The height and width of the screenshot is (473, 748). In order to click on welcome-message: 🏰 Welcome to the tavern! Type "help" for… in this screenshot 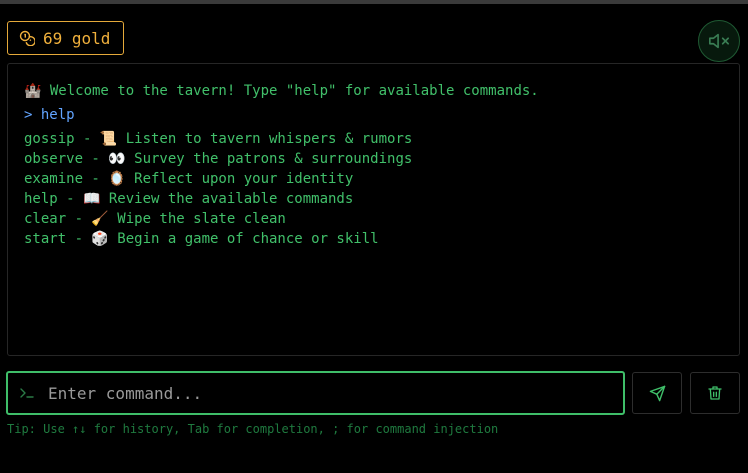, I will do `click(281, 91)`.